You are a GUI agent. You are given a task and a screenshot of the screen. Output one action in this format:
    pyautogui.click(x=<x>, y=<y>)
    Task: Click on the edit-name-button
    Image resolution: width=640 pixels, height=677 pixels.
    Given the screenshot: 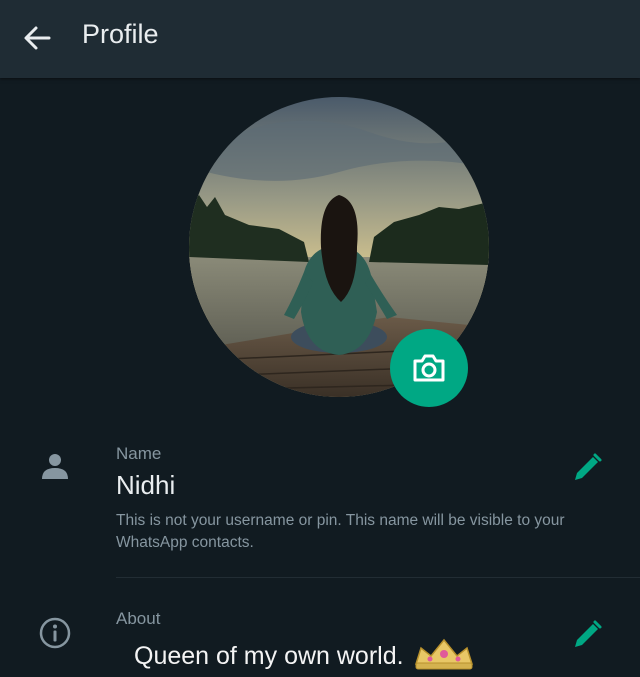 What is the action you would take?
    pyautogui.click(x=587, y=468)
    